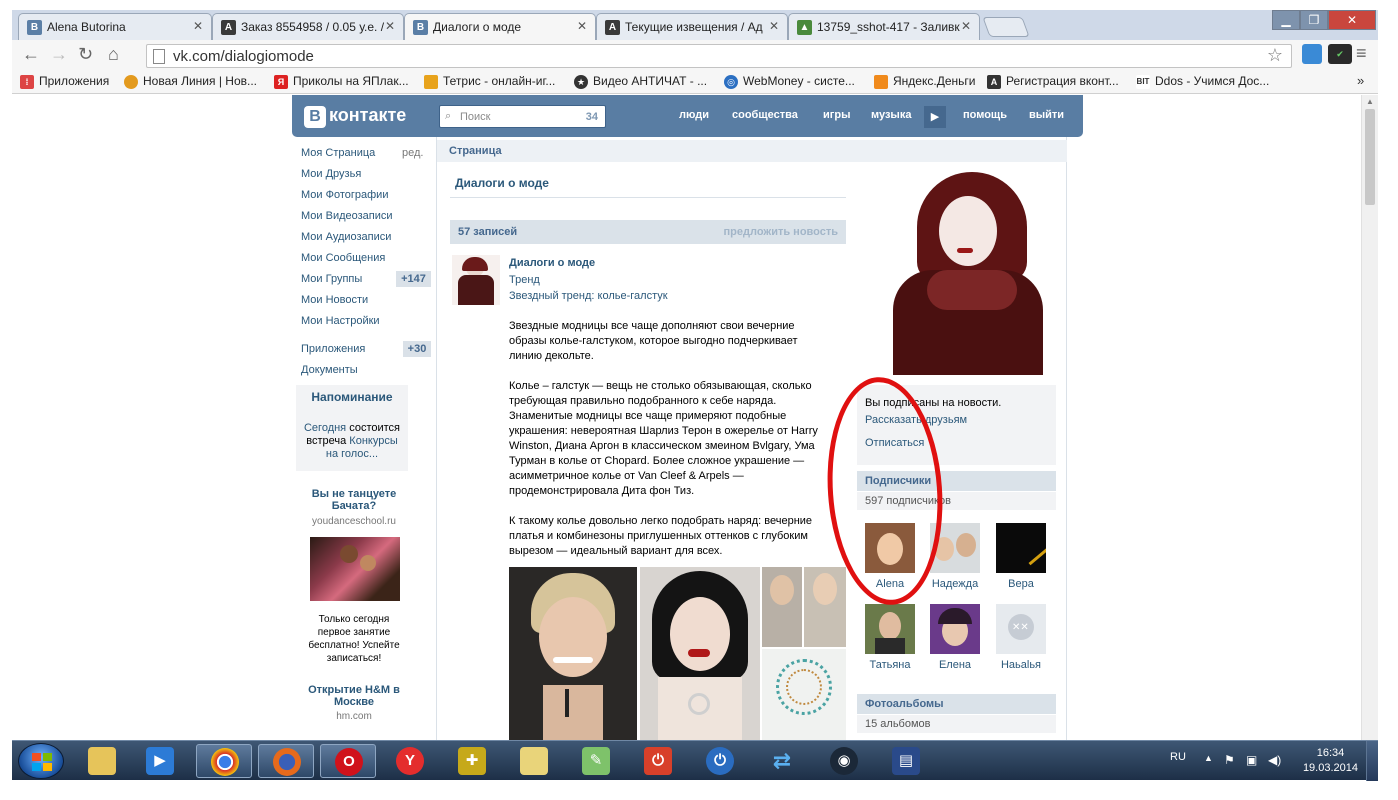 Image resolution: width=1398 pixels, height=800 pixels. What do you see at coordinates (59, 54) in the screenshot?
I see `forward-icon: →` at bounding box center [59, 54].